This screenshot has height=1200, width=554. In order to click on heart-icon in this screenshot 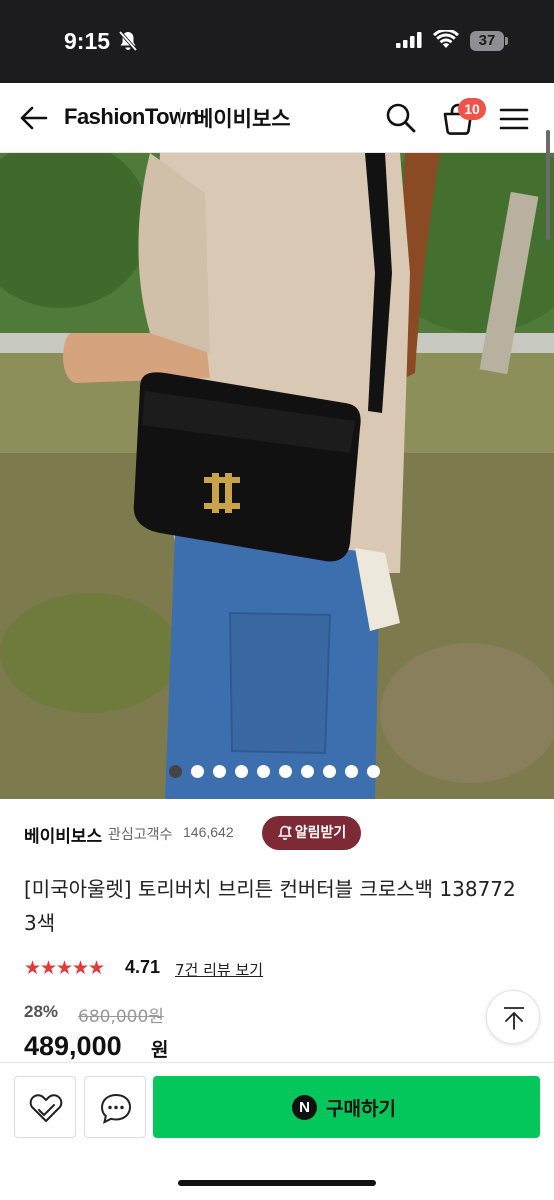, I will do `click(46, 1108)`.